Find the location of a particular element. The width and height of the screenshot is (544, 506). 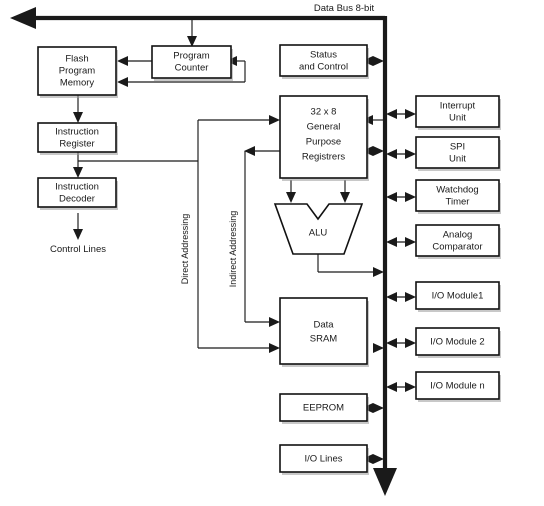

block-instruction-register: Instruction Register is located at coordinates (77, 138).